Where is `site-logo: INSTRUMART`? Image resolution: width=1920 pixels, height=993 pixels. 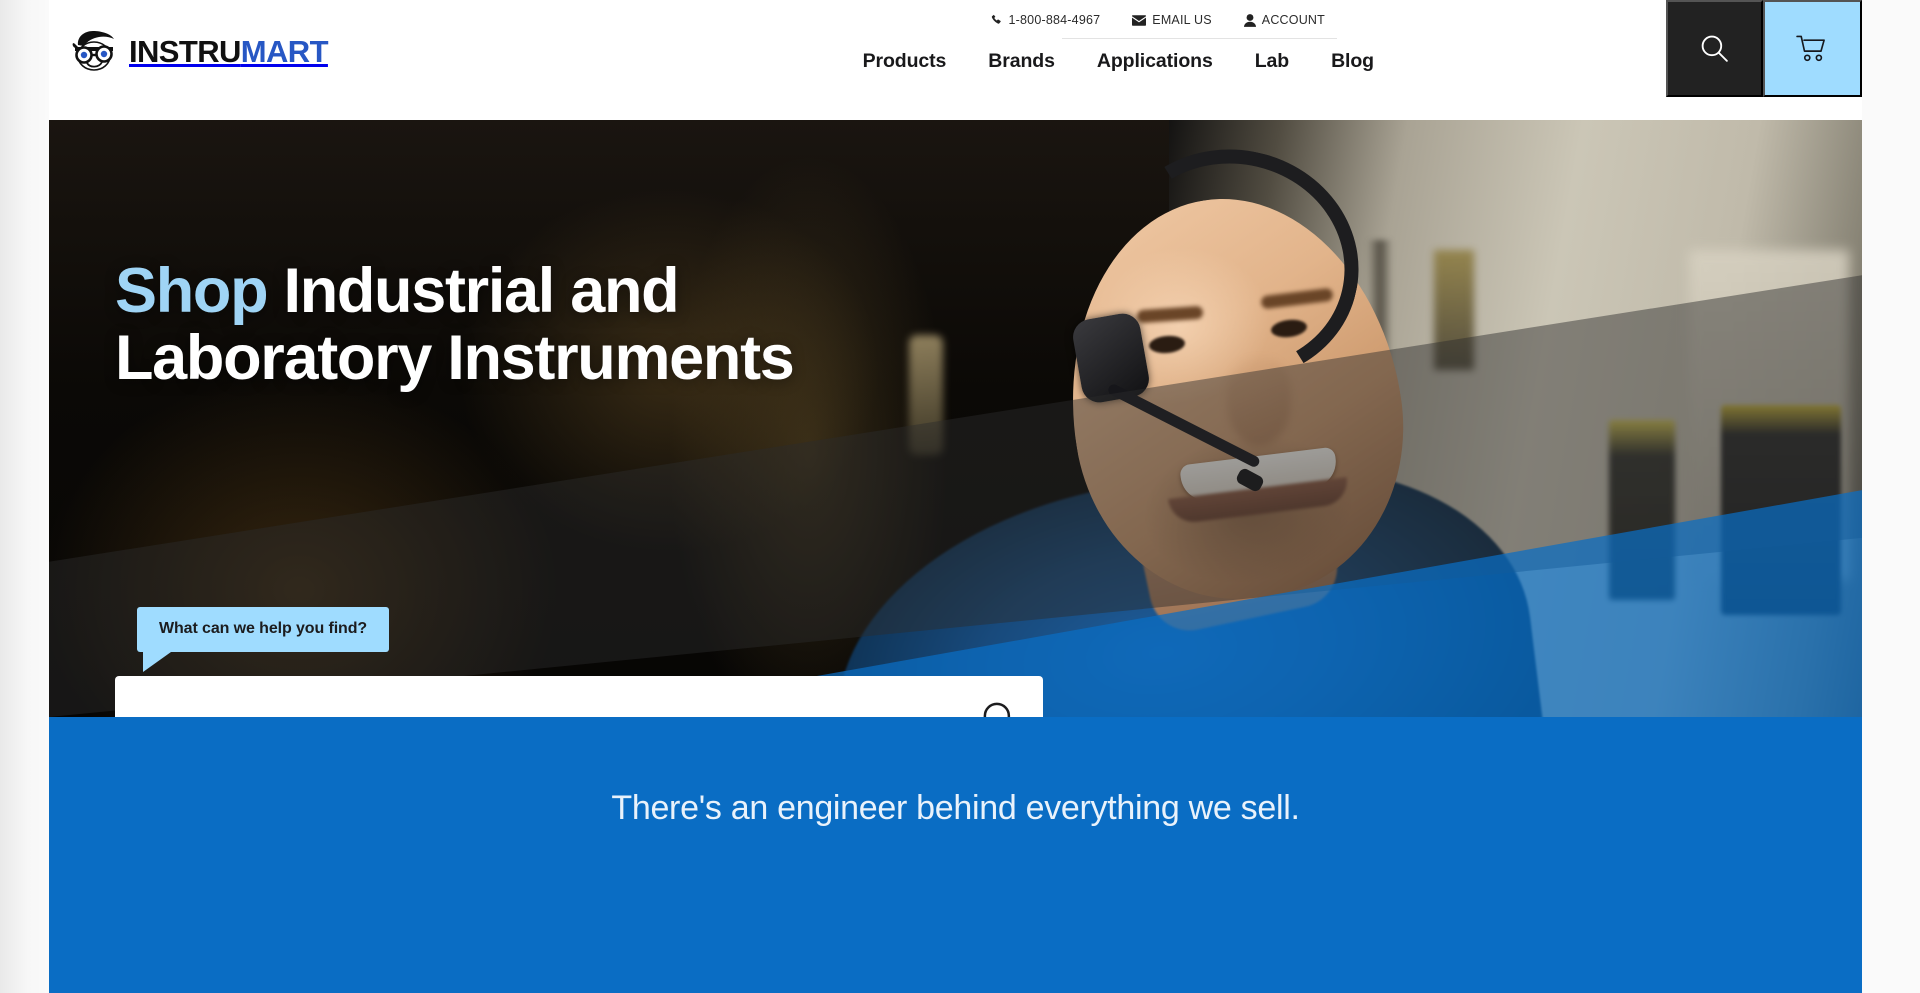
site-logo: INSTRUMART is located at coordinates (200, 51).